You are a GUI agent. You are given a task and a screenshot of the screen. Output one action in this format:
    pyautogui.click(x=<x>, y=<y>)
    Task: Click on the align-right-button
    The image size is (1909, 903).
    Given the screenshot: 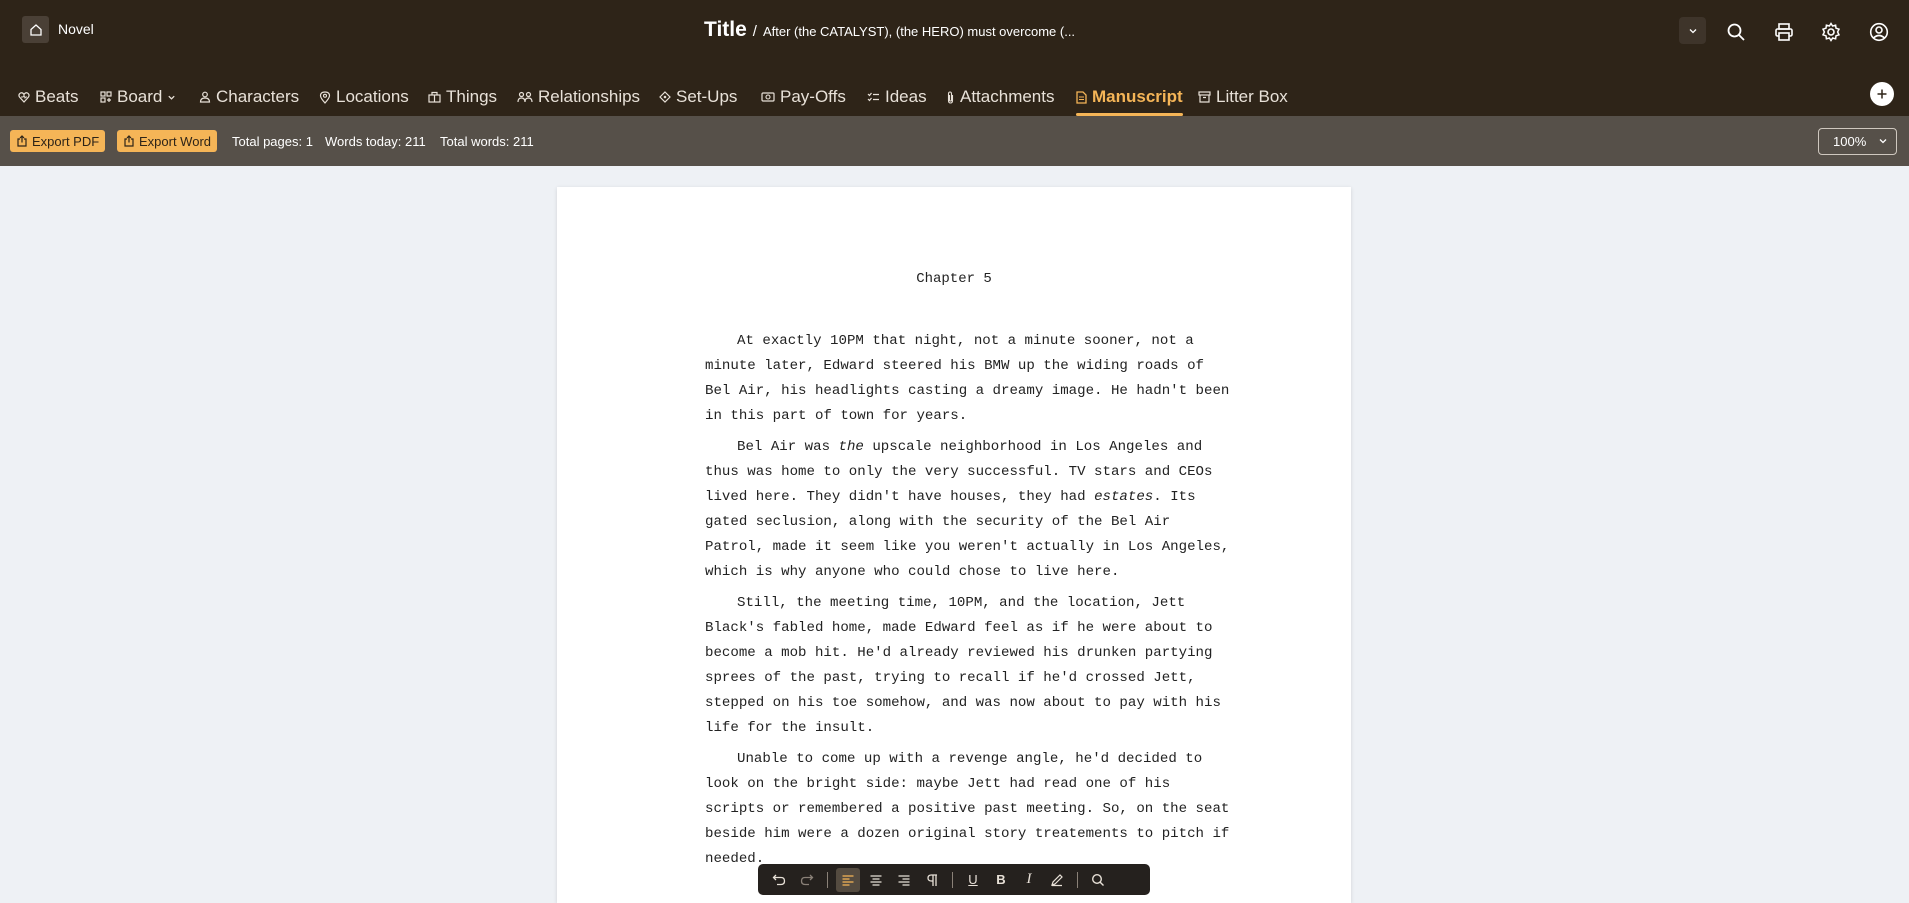 What is the action you would take?
    pyautogui.click(x=904, y=880)
    